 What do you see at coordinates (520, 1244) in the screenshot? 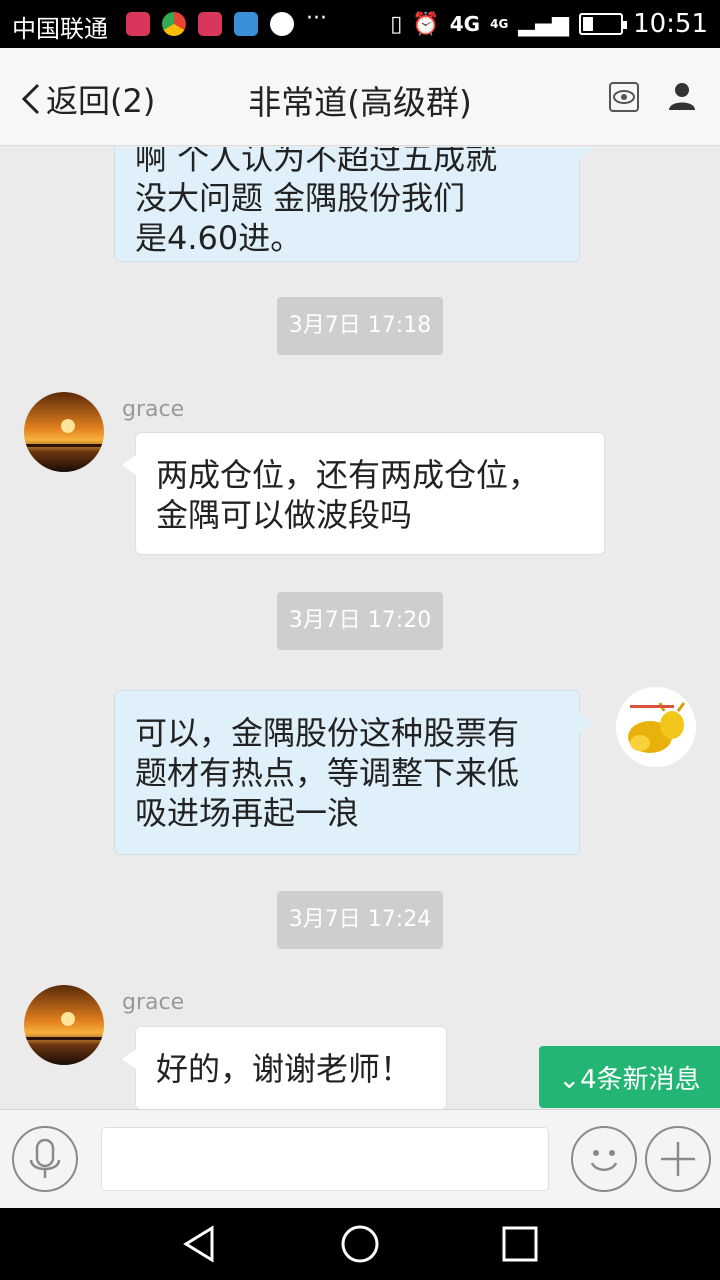
I see `recents-square-icon` at bounding box center [520, 1244].